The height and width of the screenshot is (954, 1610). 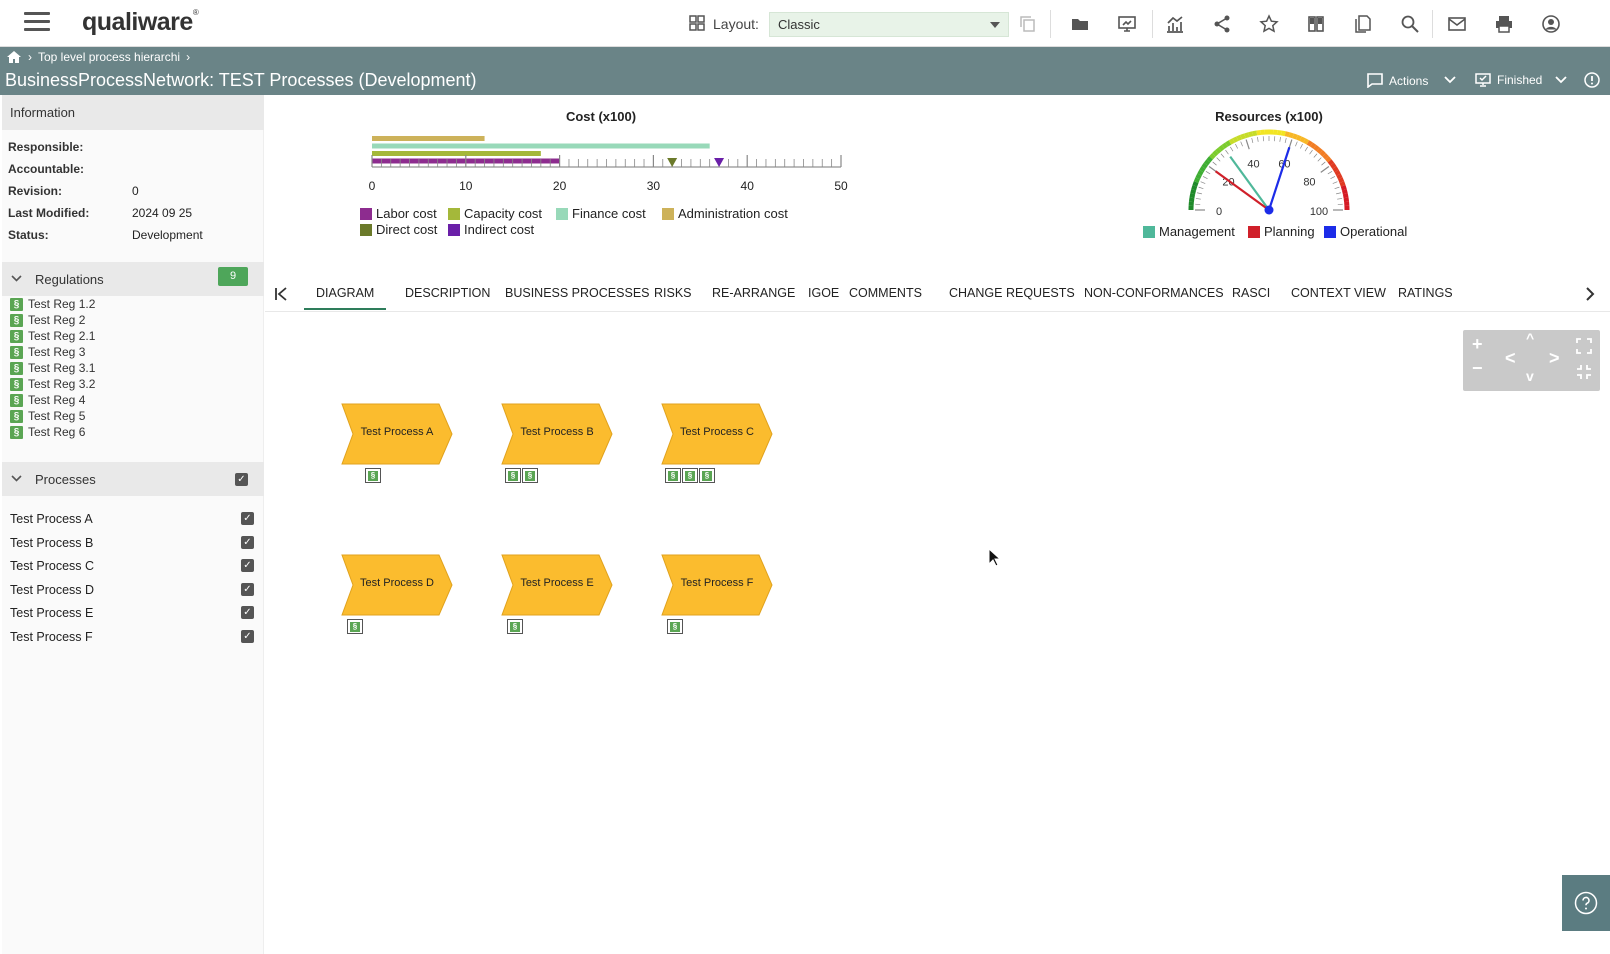 I want to click on gauge-legend-item: Operational, so click(x=1365, y=231).